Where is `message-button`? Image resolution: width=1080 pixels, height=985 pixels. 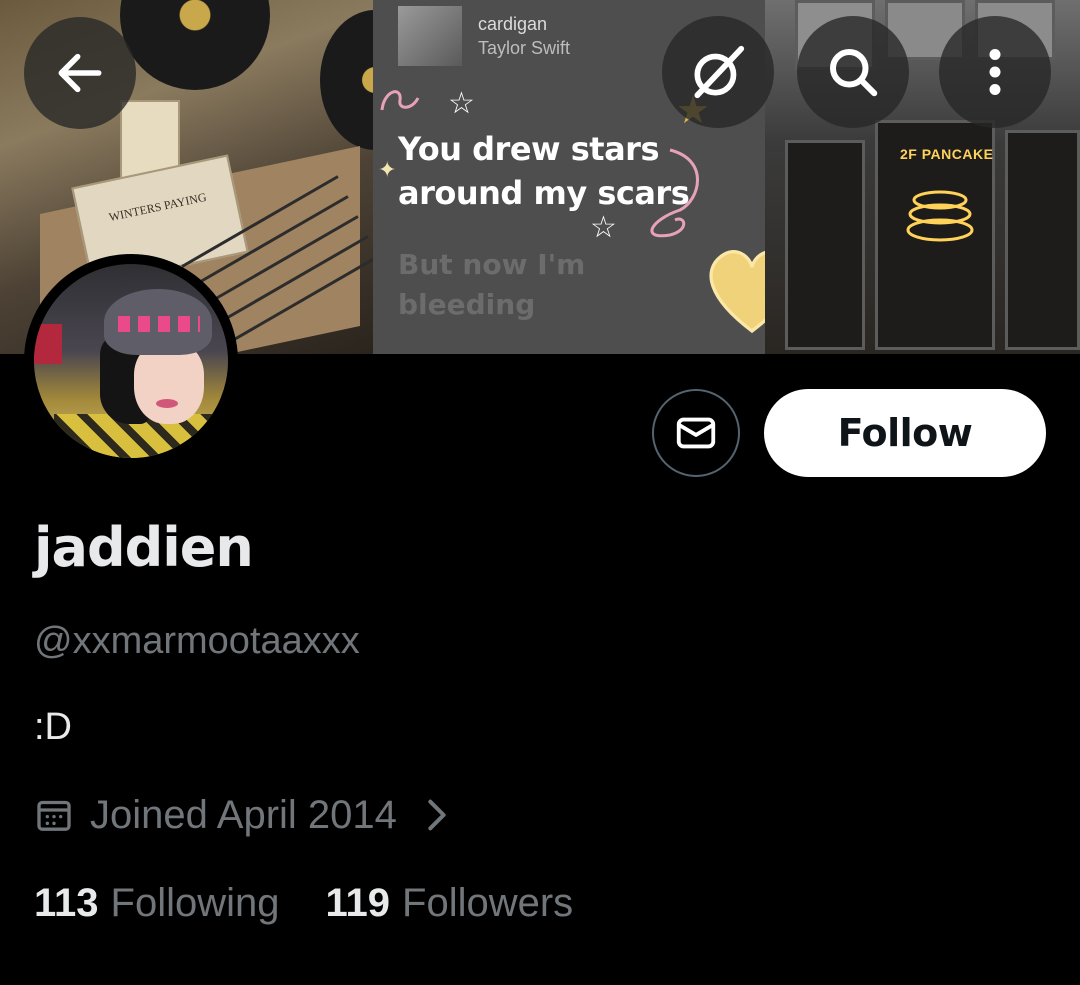 message-button is located at coordinates (696, 433).